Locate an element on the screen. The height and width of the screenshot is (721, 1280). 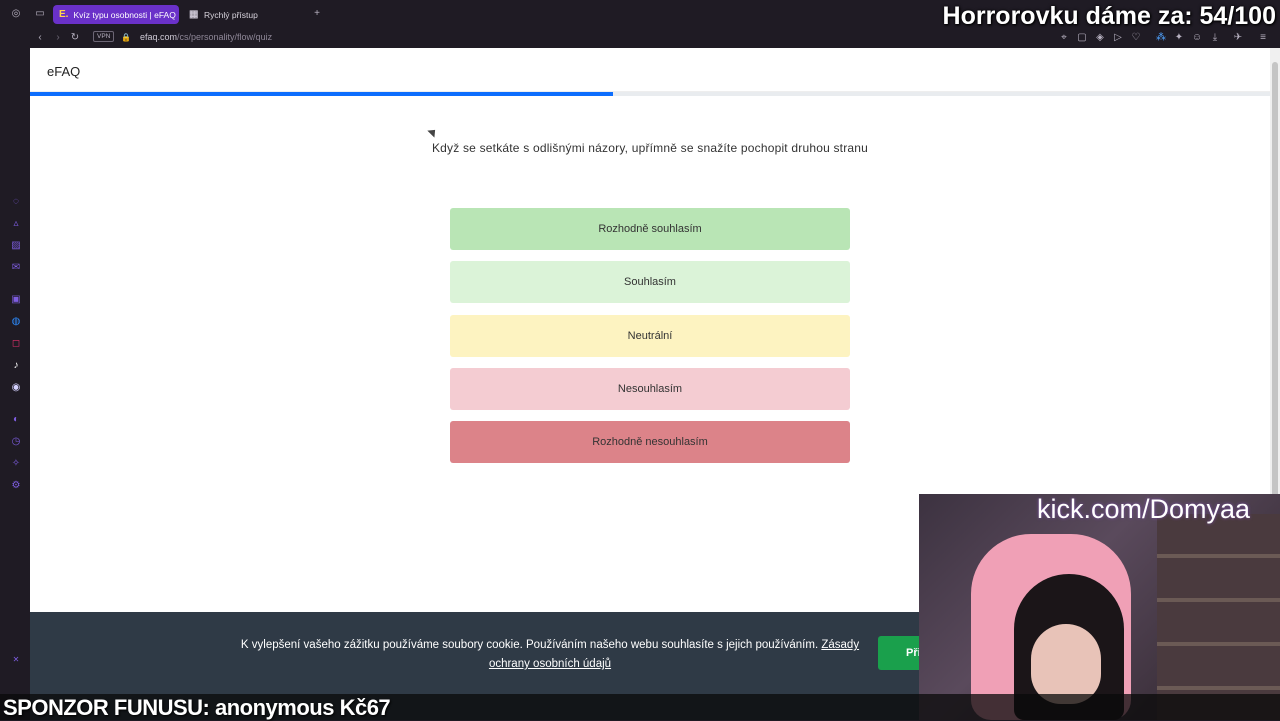
quiz-progress-fill is located at coordinates (321, 94).